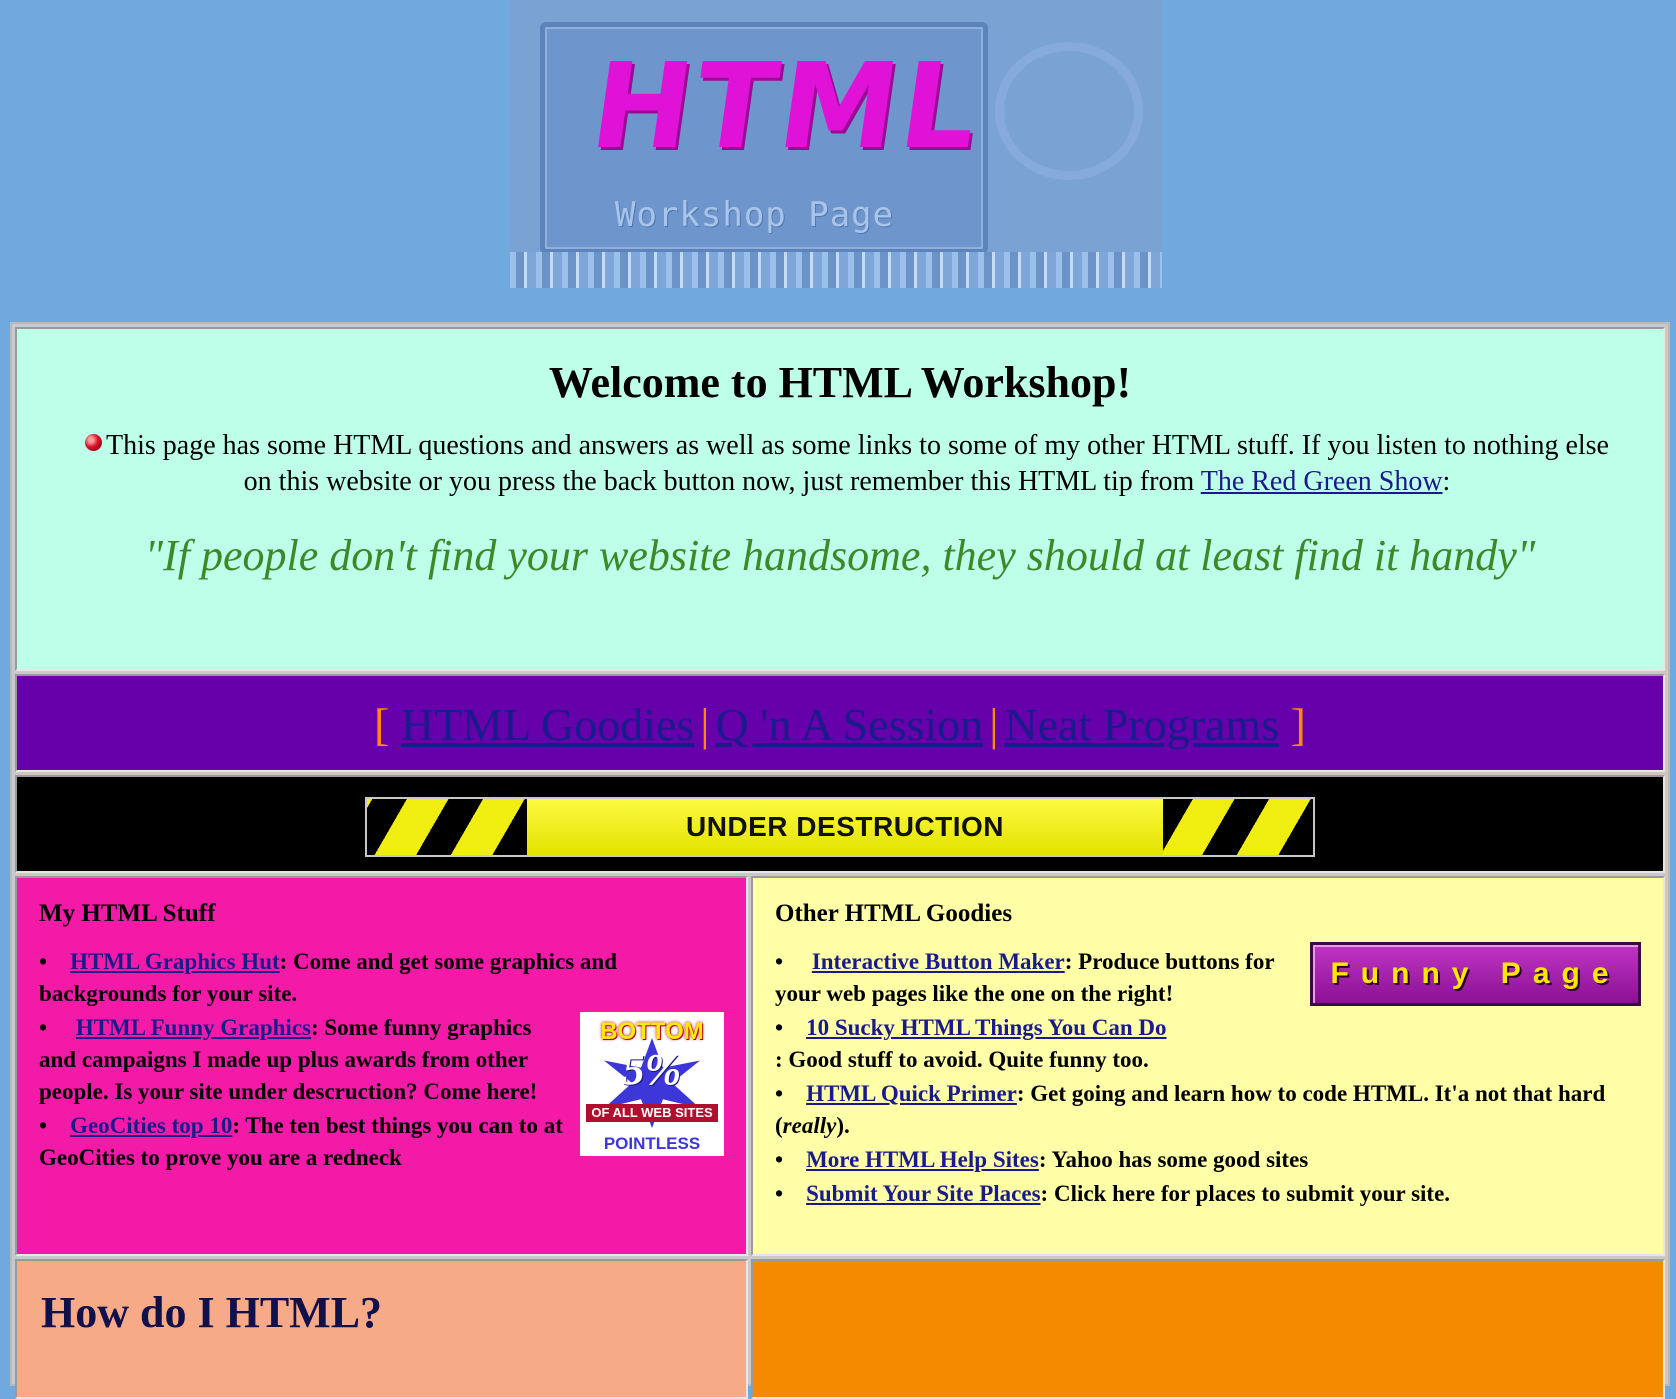 The width and height of the screenshot is (1676, 1399). I want to click on list-item-desc-end: )., so click(843, 1125).